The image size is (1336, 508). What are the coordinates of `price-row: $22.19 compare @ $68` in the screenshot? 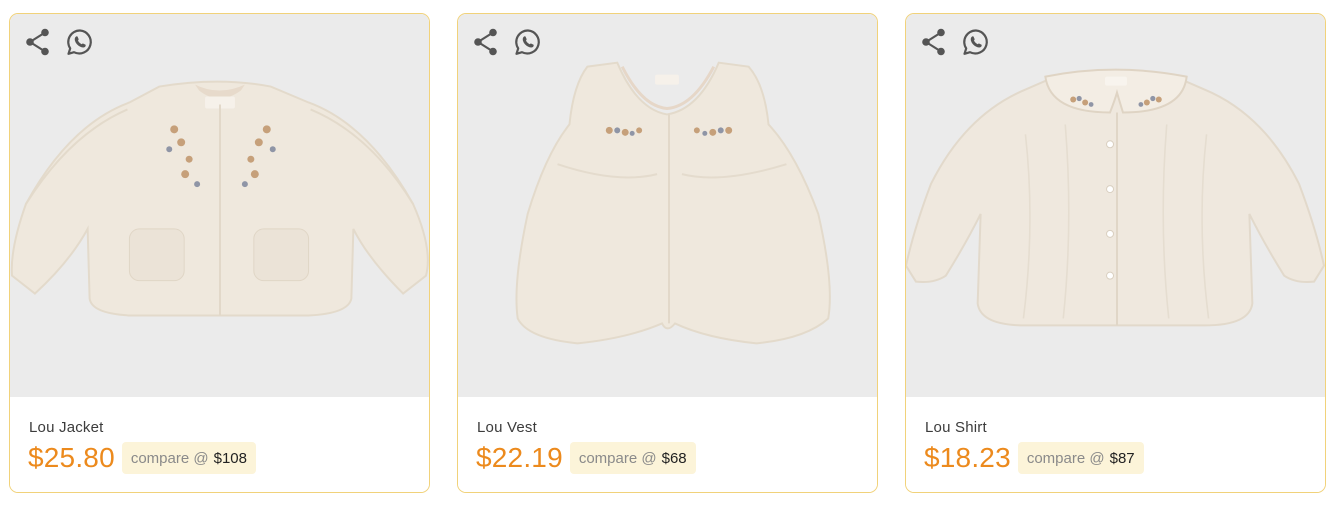 It's located at (586, 458).